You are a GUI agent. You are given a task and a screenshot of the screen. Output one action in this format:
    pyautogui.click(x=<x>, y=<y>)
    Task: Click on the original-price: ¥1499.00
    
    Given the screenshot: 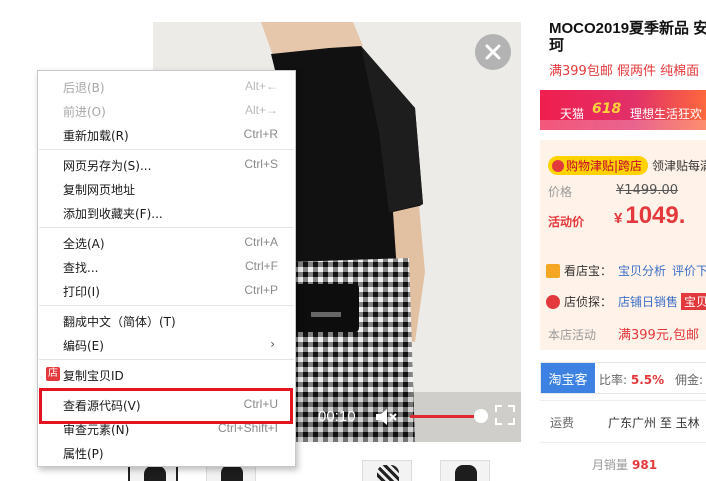 What is the action you would take?
    pyautogui.click(x=647, y=190)
    